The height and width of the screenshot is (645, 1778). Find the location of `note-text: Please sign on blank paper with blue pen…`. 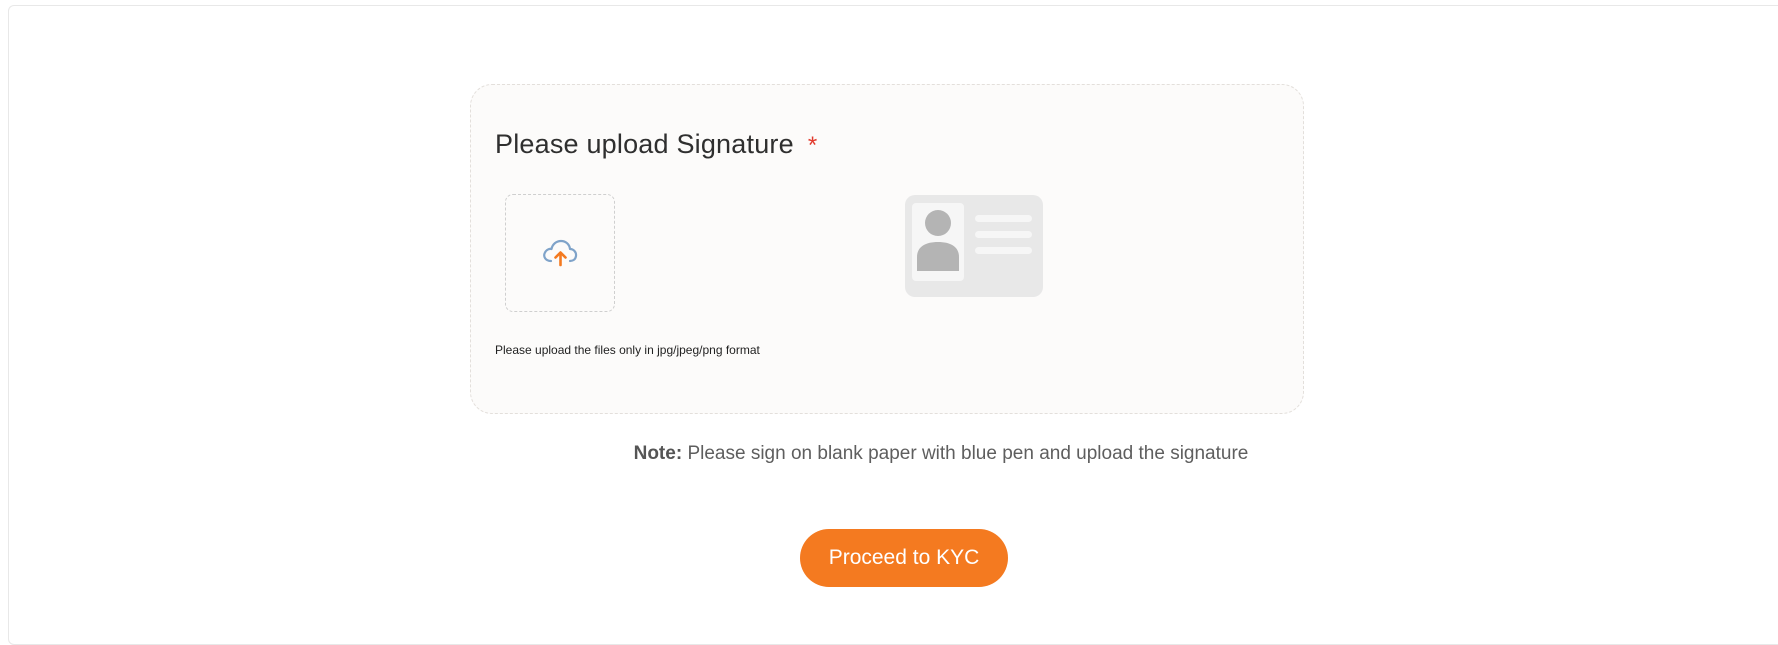

note-text: Please sign on blank paper with blue pen… is located at coordinates (968, 453).